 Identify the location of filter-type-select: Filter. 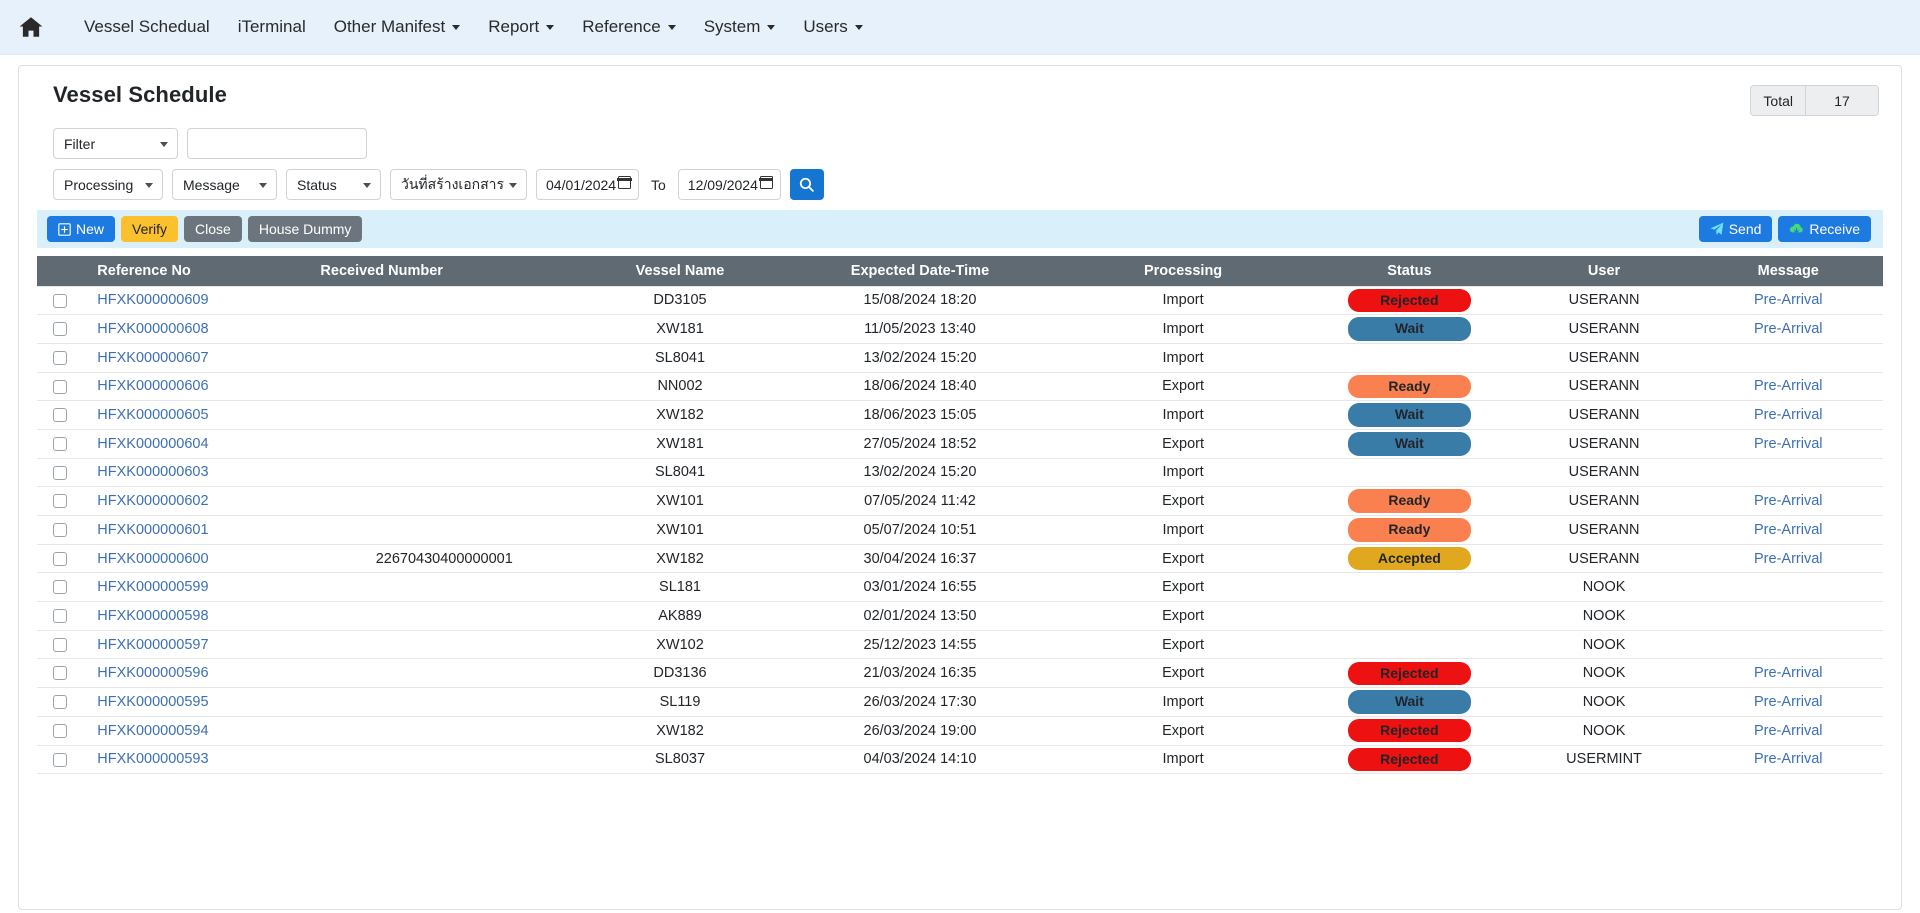
(115, 143).